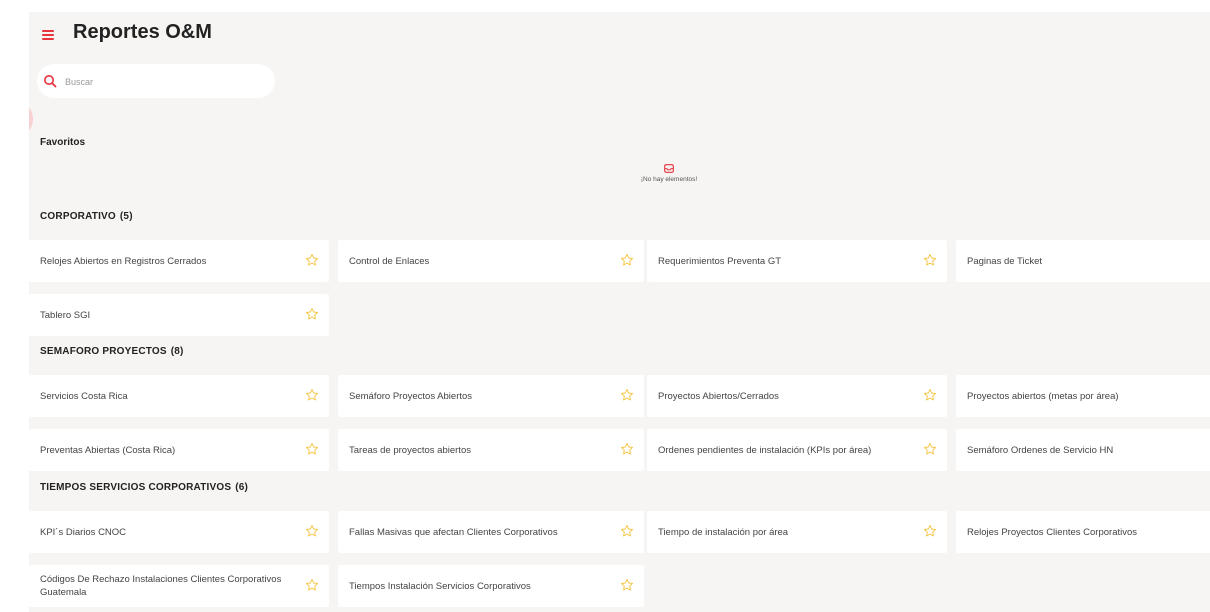 The width and height of the screenshot is (1210, 612). What do you see at coordinates (723, 532) in the screenshot?
I see `report-card-label: Tiempo de instalación por área` at bounding box center [723, 532].